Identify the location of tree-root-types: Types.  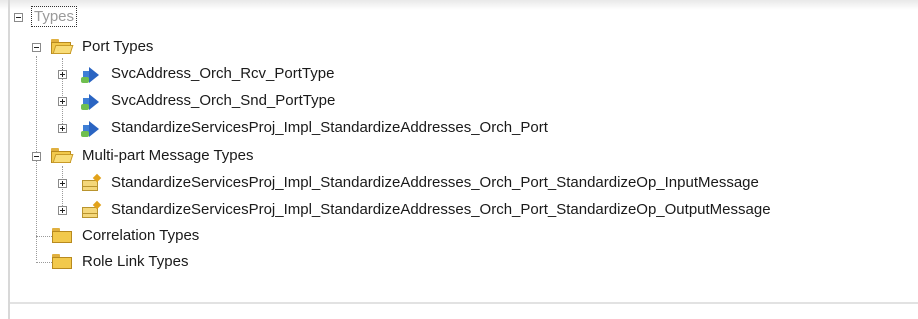
(459, 18).